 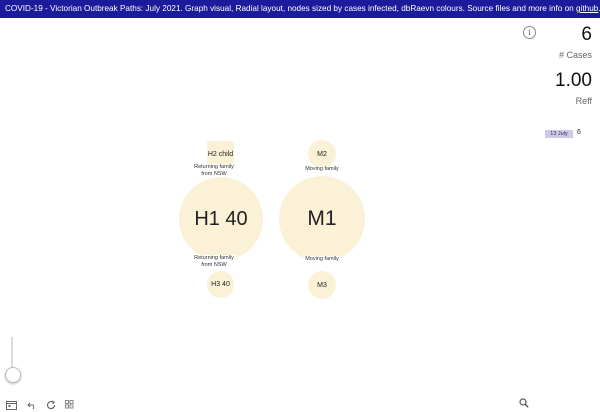 I want to click on node-m1-label: M1, so click(x=322, y=218).